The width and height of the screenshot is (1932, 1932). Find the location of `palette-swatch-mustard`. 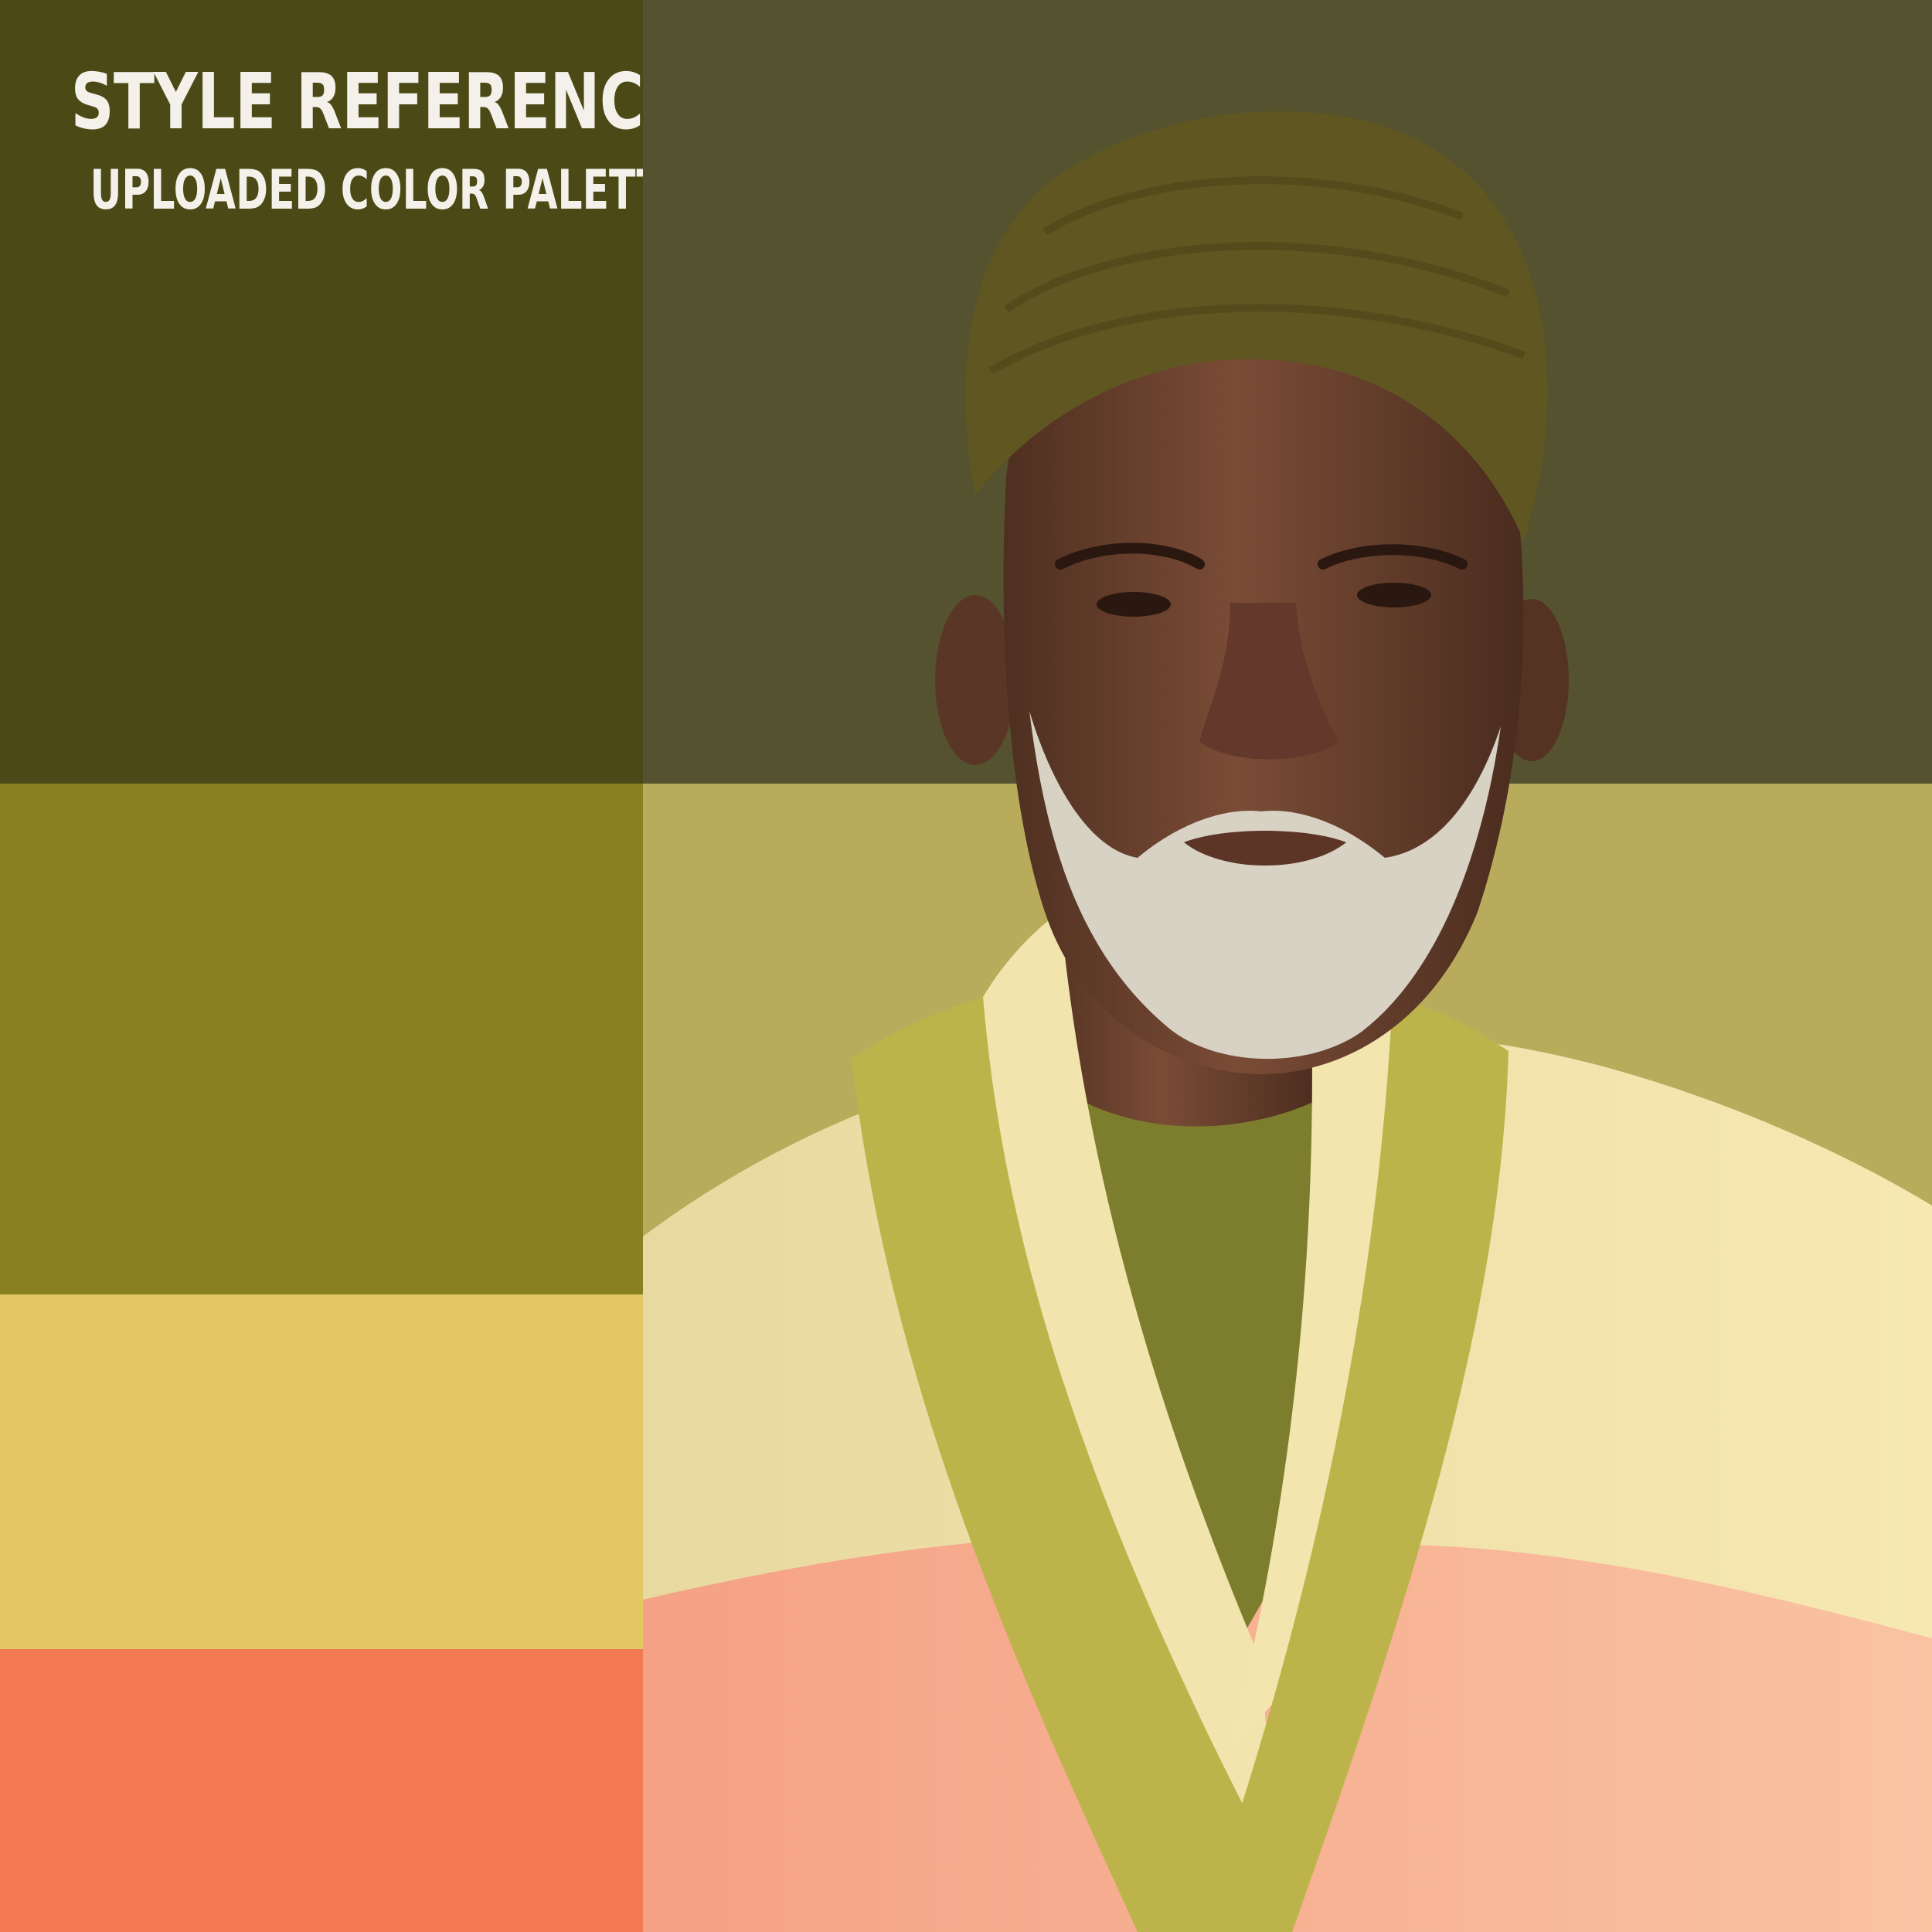

palette-swatch-mustard is located at coordinates (321, 1471).